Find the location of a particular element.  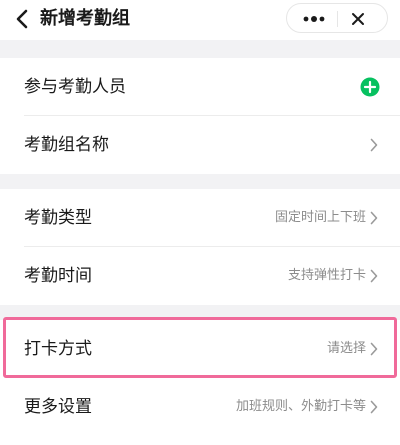

menu-capsule is located at coordinates (337, 18).